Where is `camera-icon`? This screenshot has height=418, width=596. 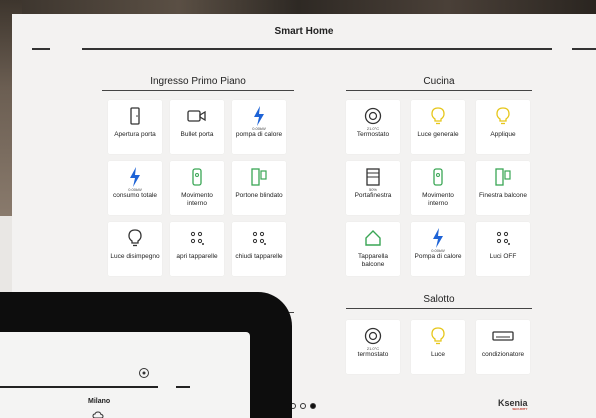 camera-icon is located at coordinates (197, 116).